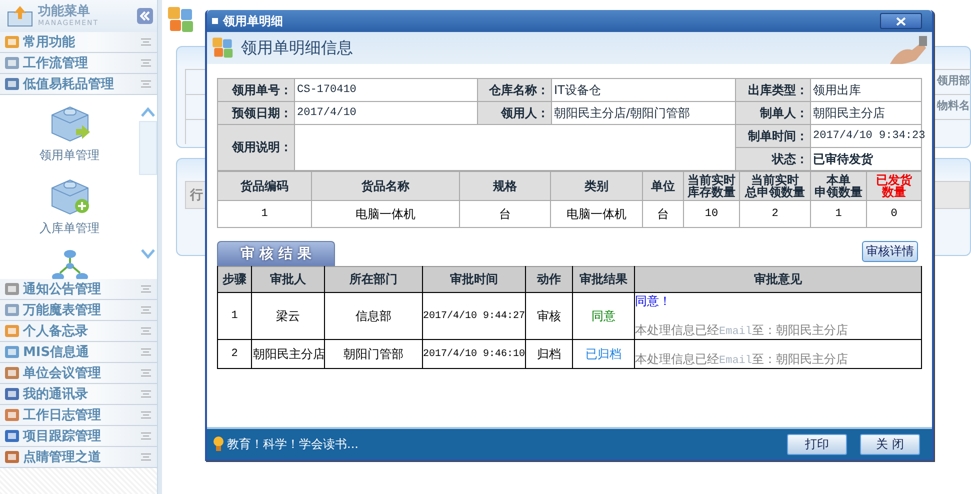 The height and width of the screenshot is (494, 971). What do you see at coordinates (663, 186) in the screenshot?
I see `column-header: 单位` at bounding box center [663, 186].